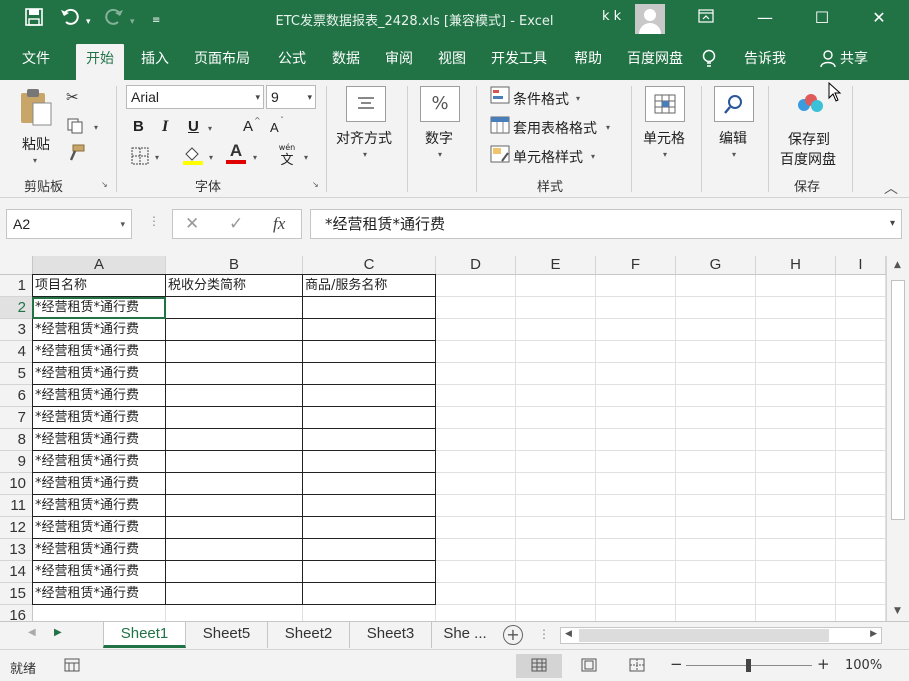 The height and width of the screenshot is (681, 909). I want to click on tab-review: 审阅, so click(399, 59).